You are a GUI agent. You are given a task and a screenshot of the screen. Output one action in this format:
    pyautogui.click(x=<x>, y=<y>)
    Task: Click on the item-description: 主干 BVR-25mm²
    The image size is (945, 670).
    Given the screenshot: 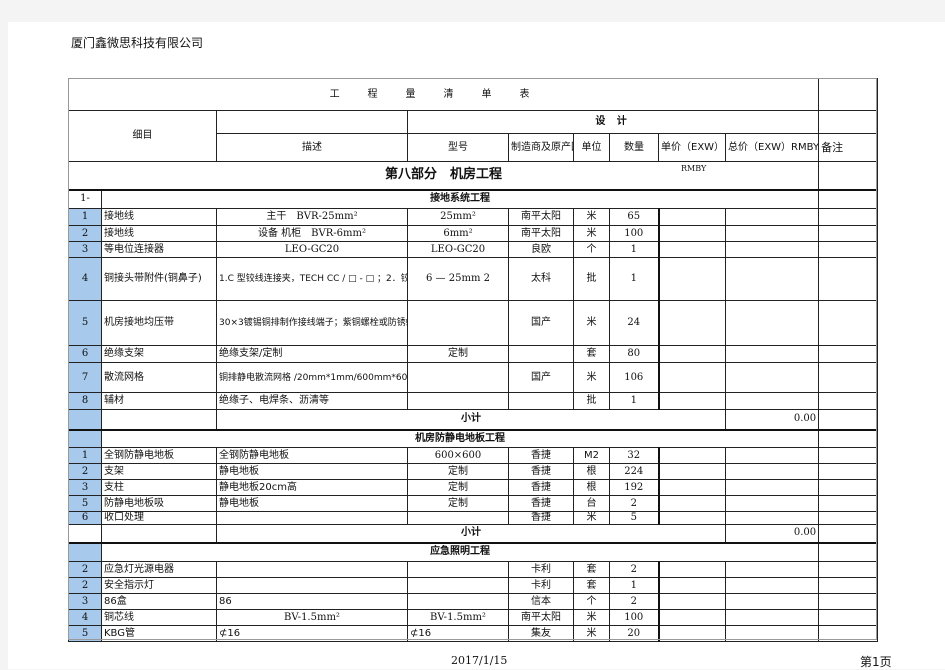 What is the action you would take?
    pyautogui.click(x=312, y=217)
    